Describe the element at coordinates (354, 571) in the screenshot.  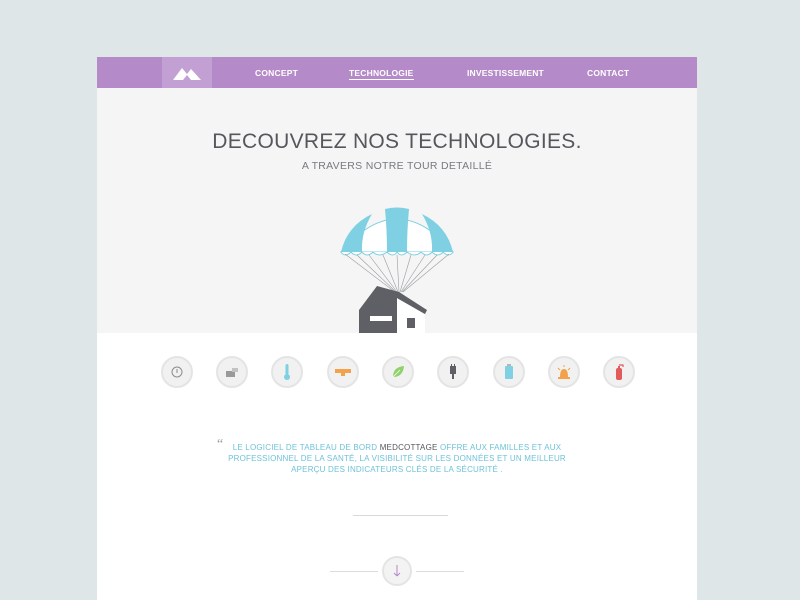
I see `bottom-divider-left` at that location.